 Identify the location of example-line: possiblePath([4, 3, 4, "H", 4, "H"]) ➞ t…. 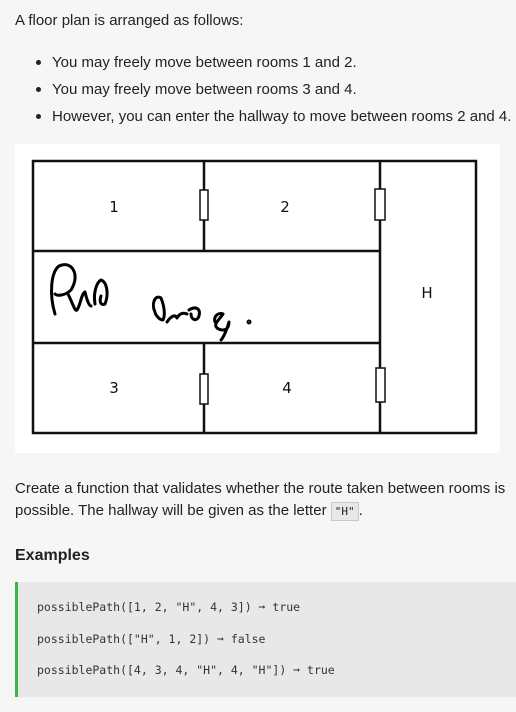
(186, 670).